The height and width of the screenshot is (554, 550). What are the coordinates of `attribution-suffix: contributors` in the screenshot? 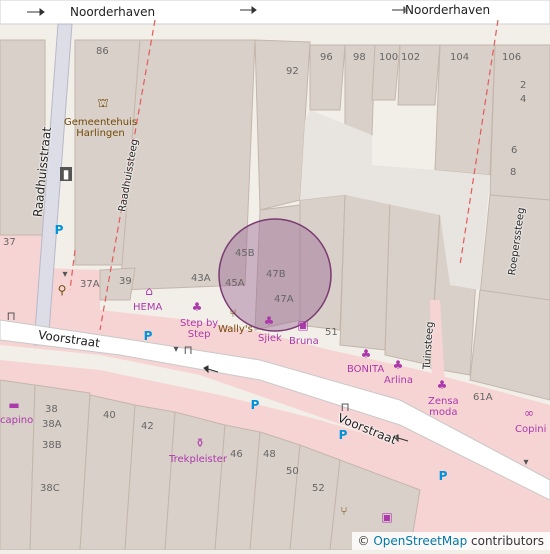 It's located at (507, 541).